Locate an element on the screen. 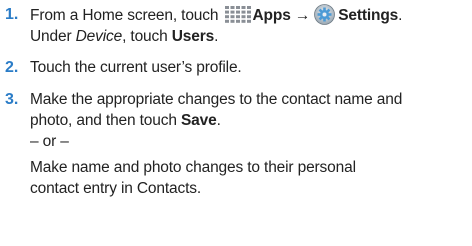 This screenshot has height=246, width=472. step-3-alt-line-2: contact entry in Contacts. is located at coordinates (115, 188).